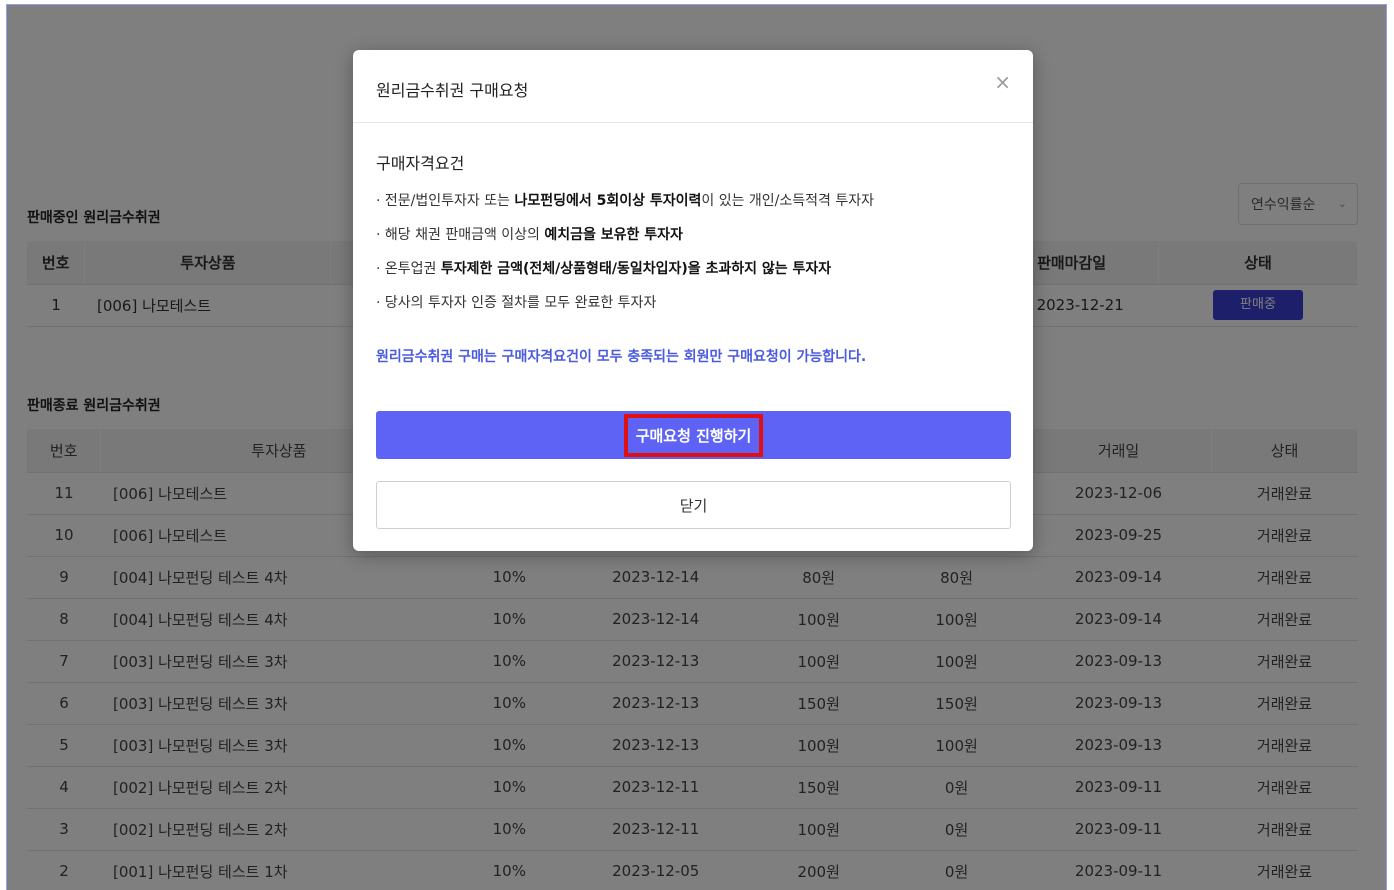  Describe the element at coordinates (1002, 82) in the screenshot. I see `close-icon: ×` at that location.